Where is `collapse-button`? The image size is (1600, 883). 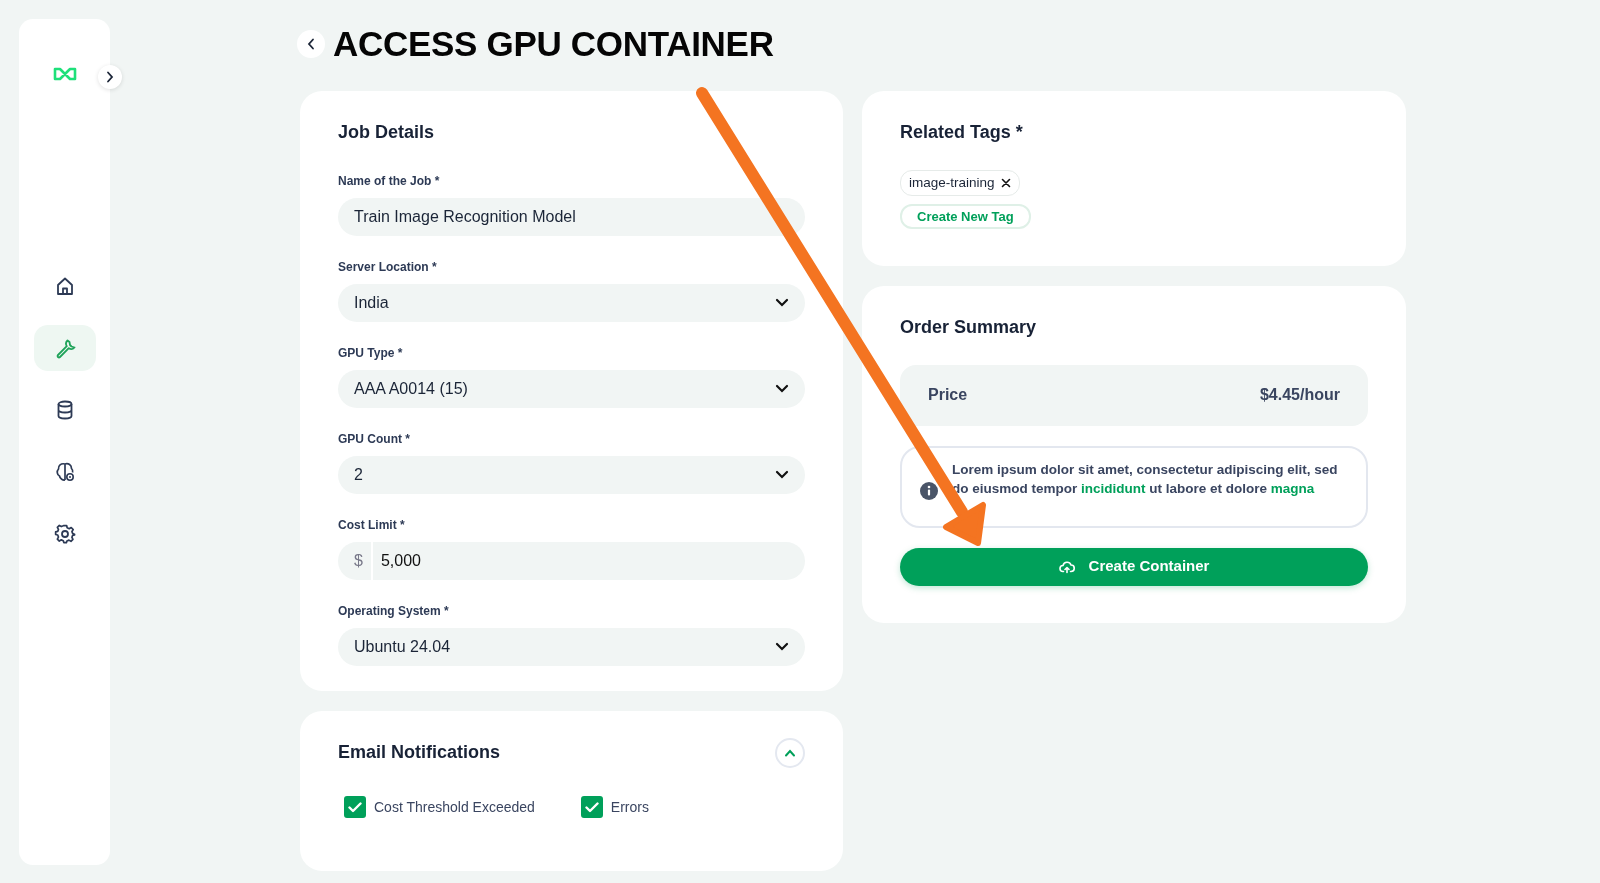
collapse-button is located at coordinates (790, 753).